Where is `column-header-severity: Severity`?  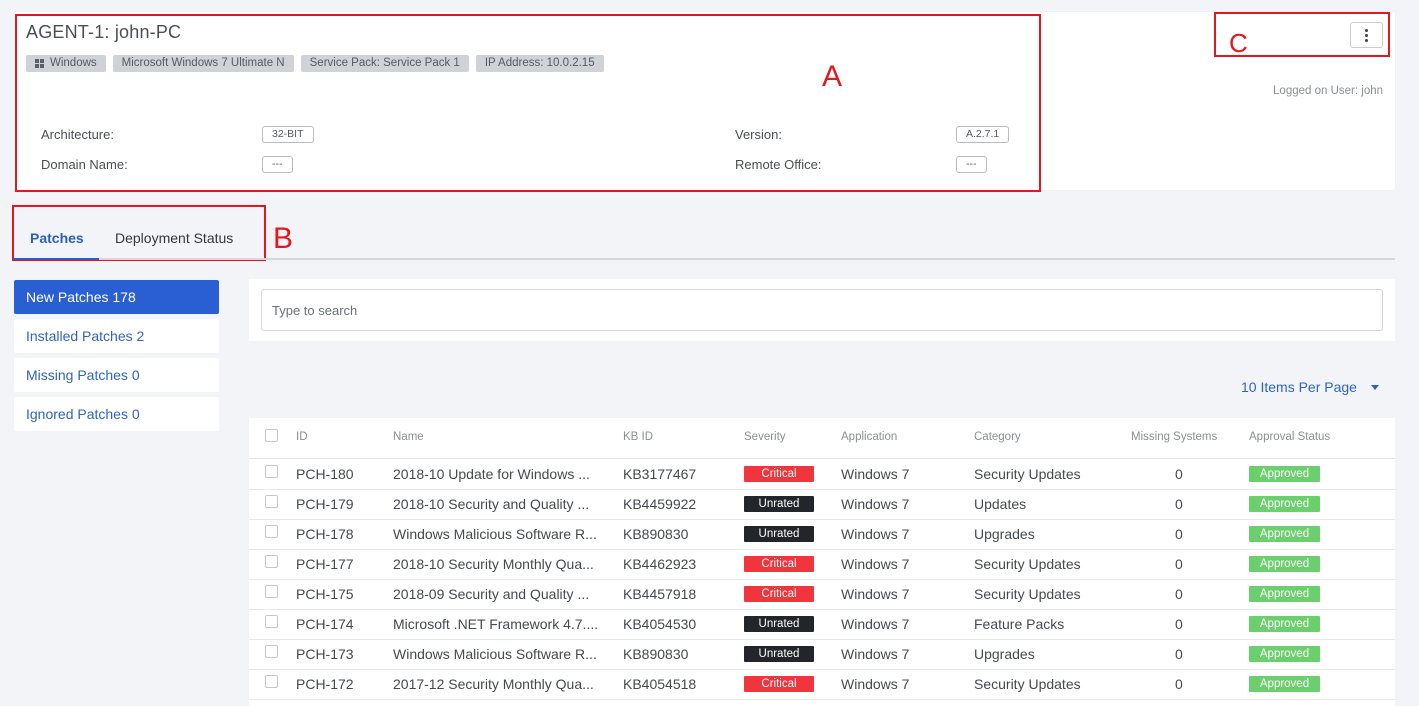 column-header-severity: Severity is located at coordinates (765, 437).